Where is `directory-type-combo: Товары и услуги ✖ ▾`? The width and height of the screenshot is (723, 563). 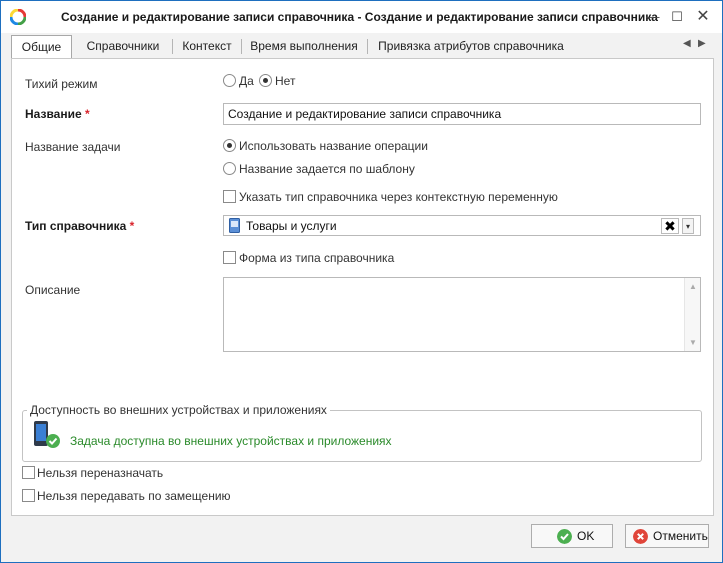
directory-type-combo: Товары и услуги ✖ ▾ is located at coordinates (462, 225).